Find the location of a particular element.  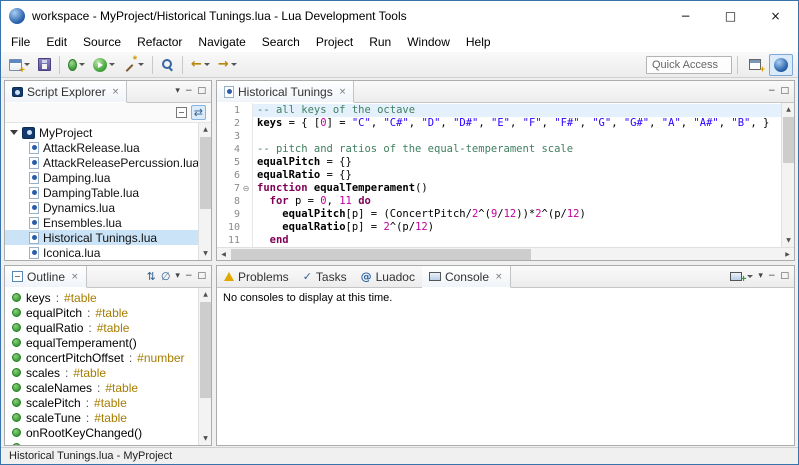

forward-button: → is located at coordinates (227, 65).